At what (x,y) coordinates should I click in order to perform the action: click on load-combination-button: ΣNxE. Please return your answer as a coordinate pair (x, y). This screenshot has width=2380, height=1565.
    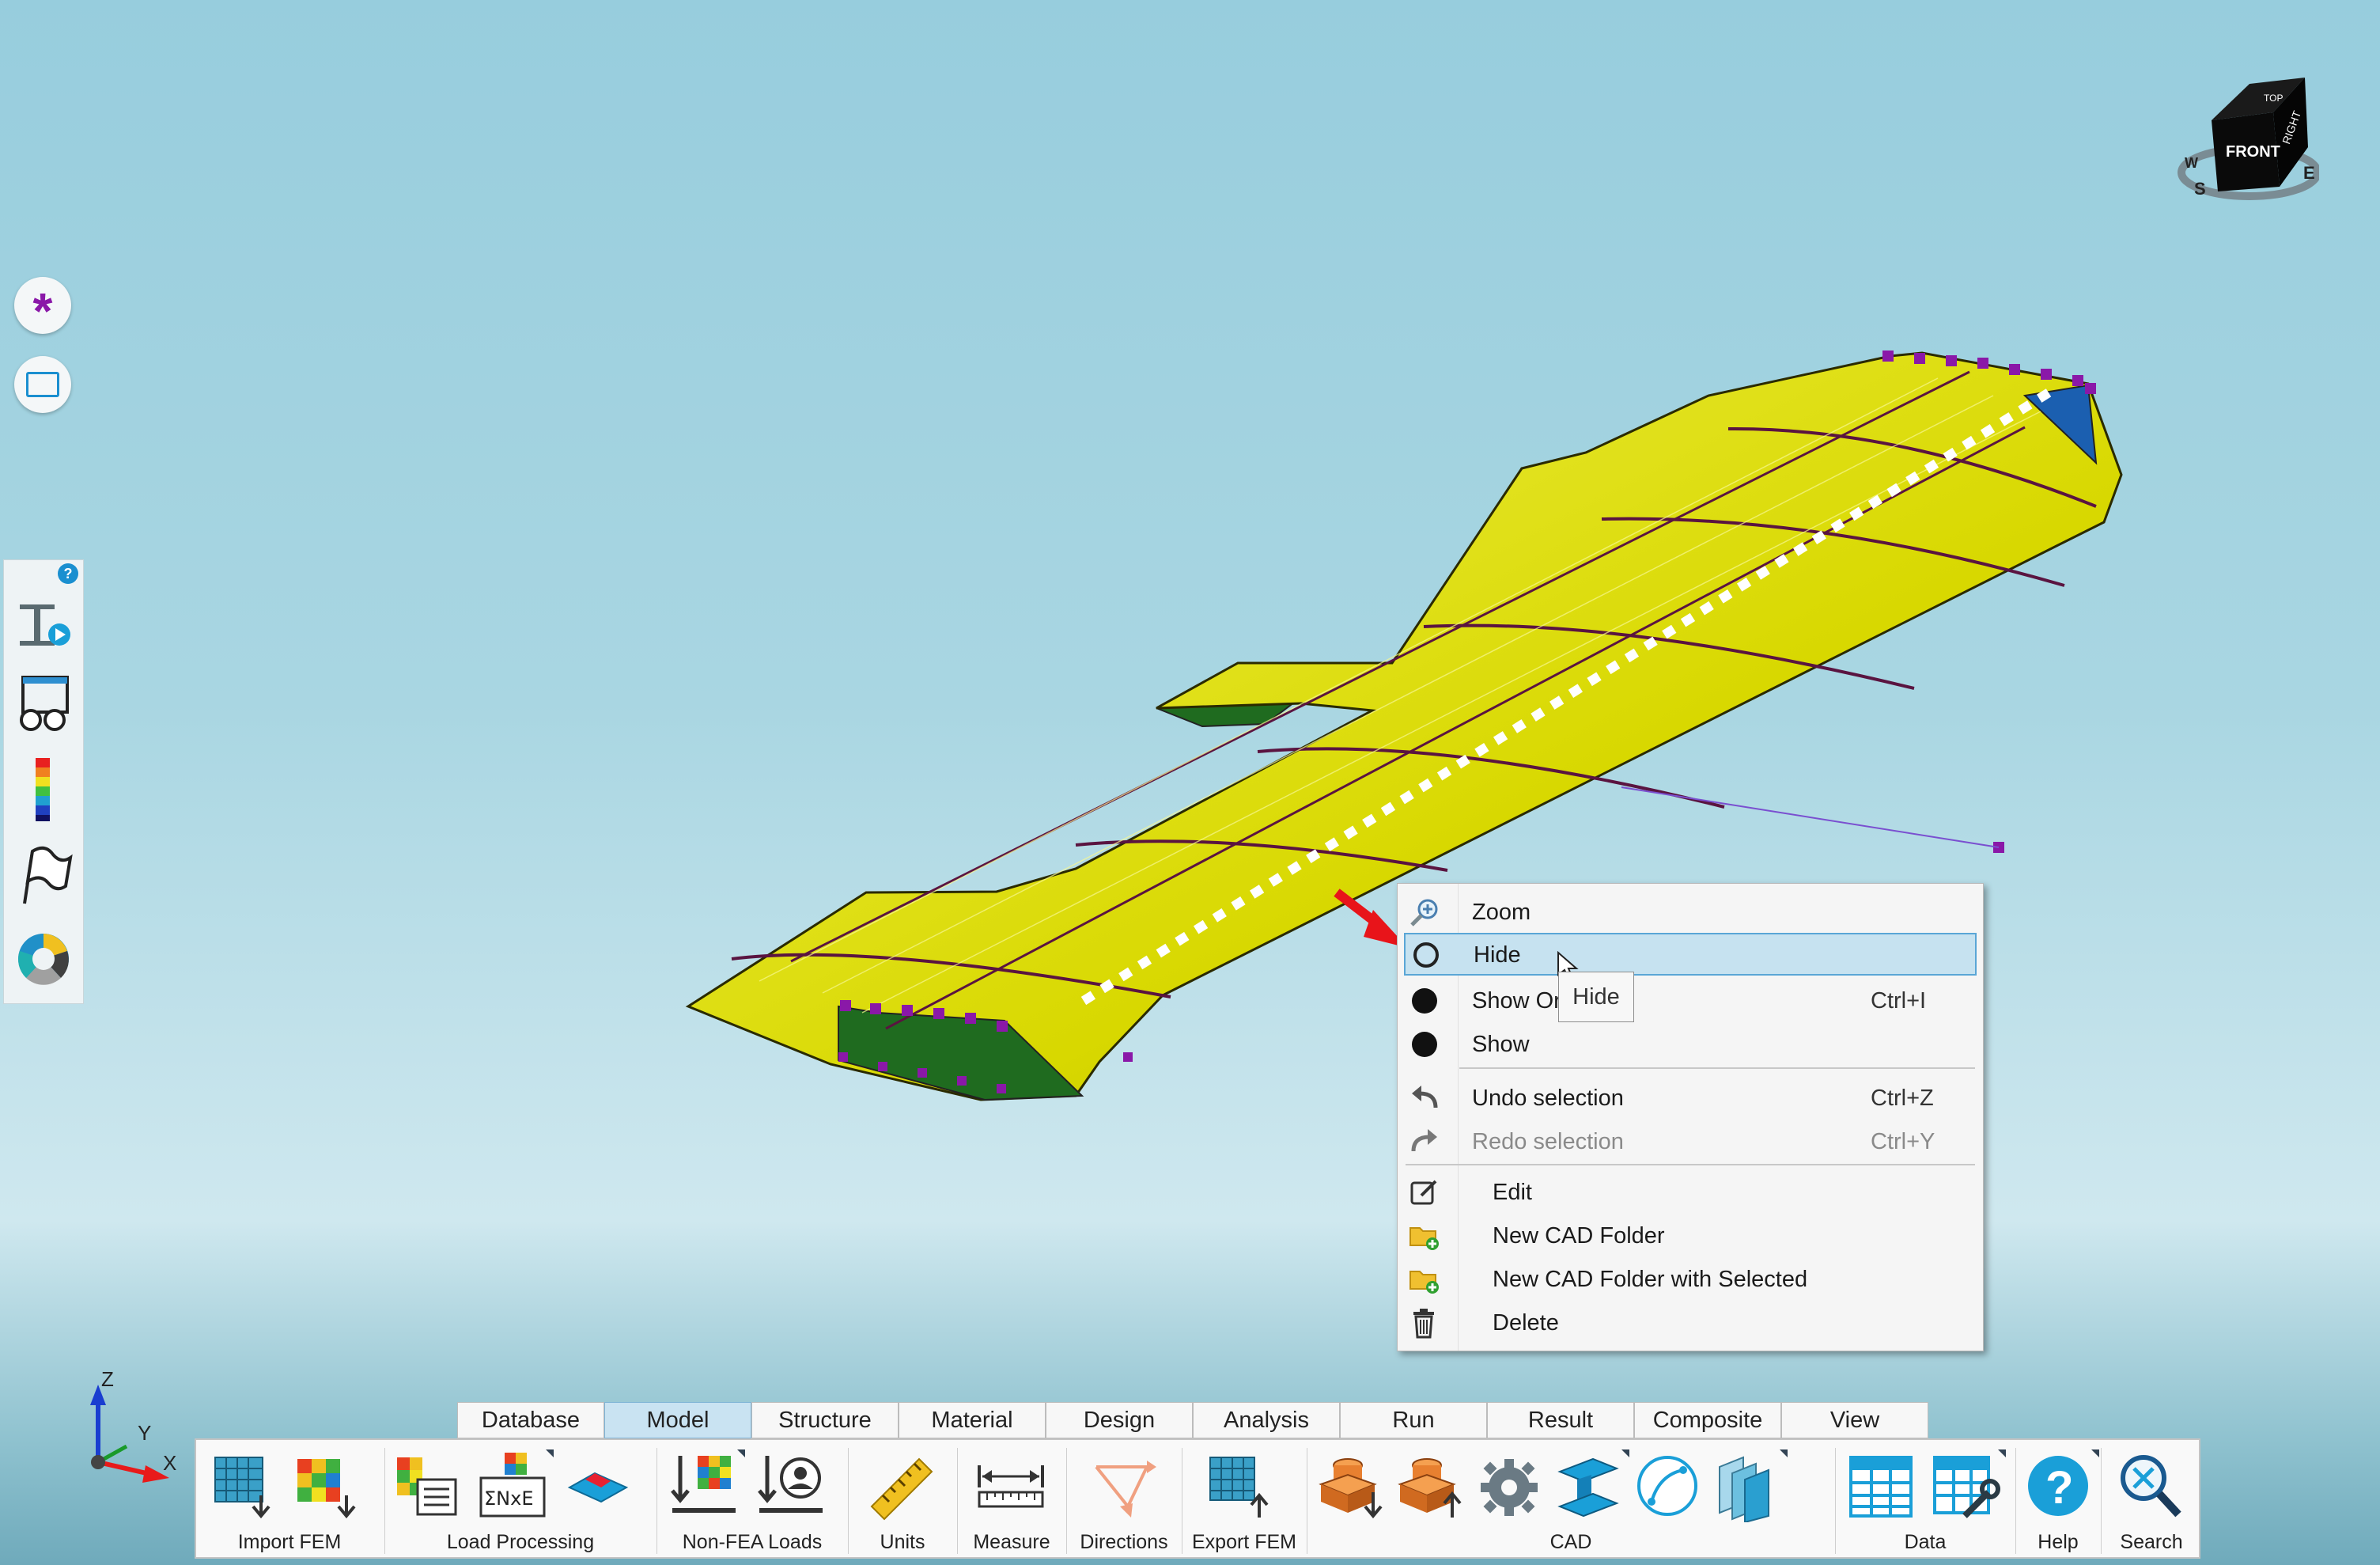
    Looking at the image, I should click on (516, 1485).